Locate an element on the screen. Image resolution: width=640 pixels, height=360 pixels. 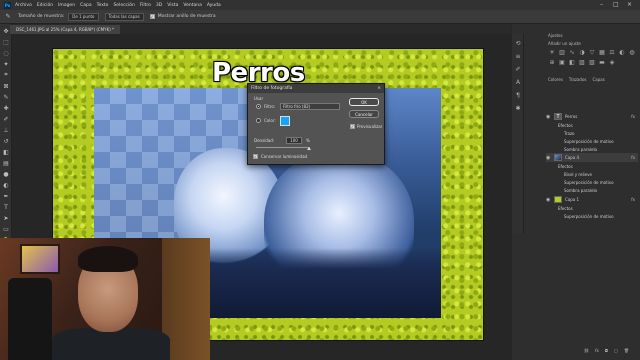
tab-capas: Capas is located at coordinates (598, 79).